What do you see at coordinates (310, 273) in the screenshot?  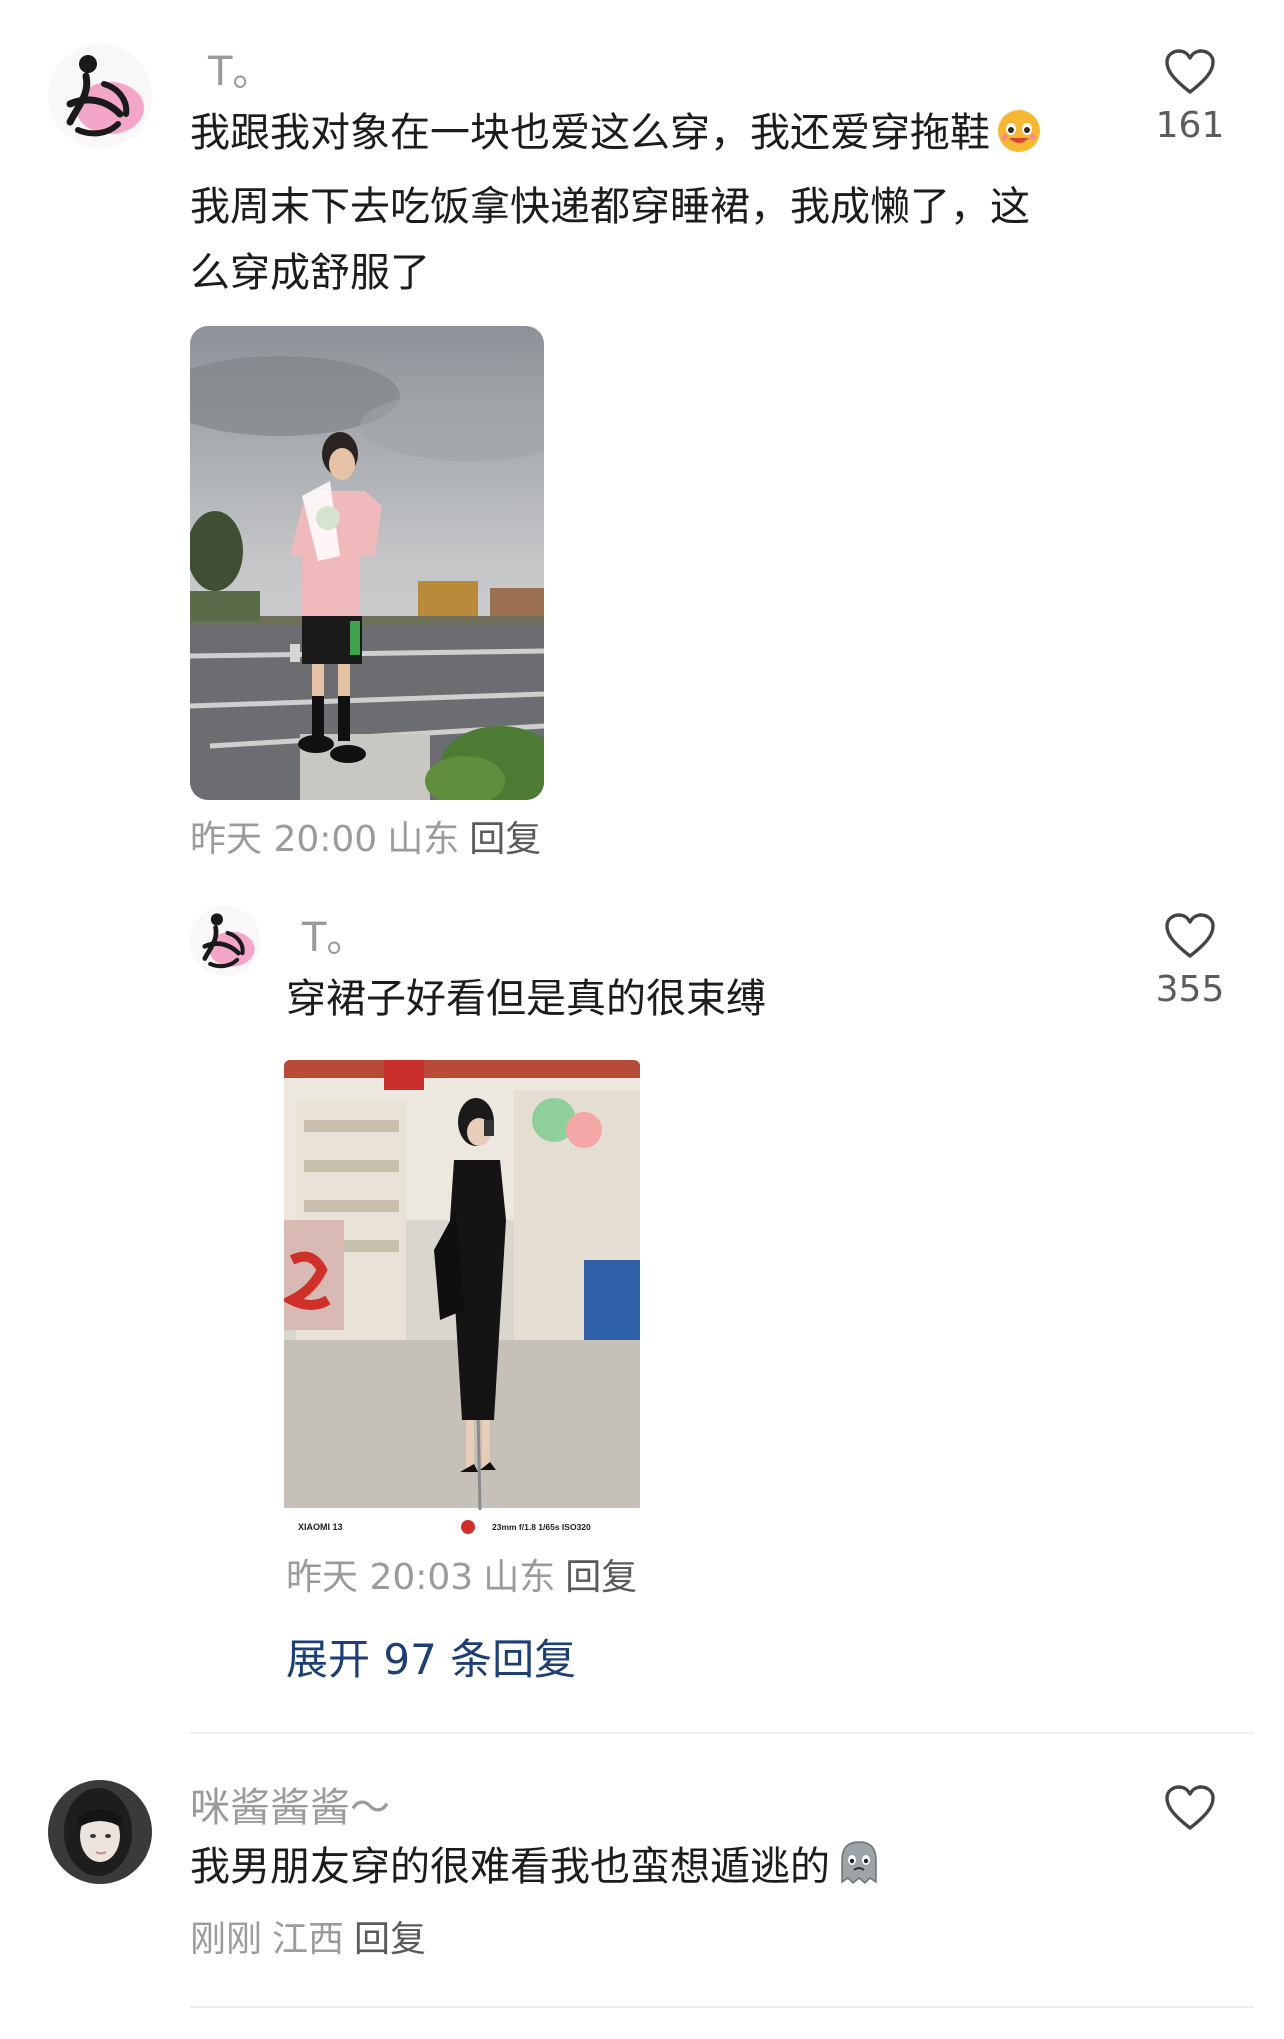 I see `comment-text-line: 么穿成舒服了` at bounding box center [310, 273].